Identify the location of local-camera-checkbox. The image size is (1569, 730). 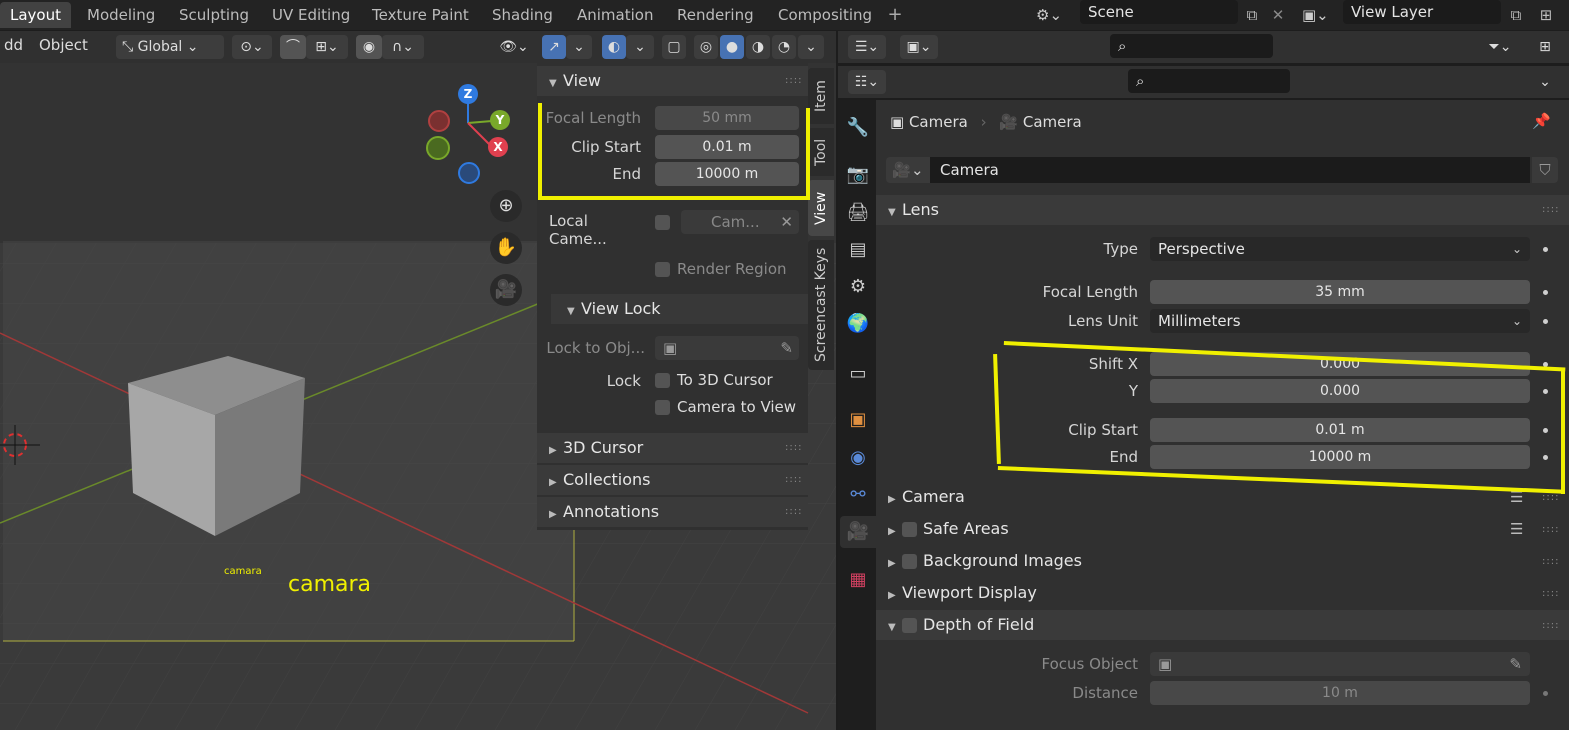
(662, 222).